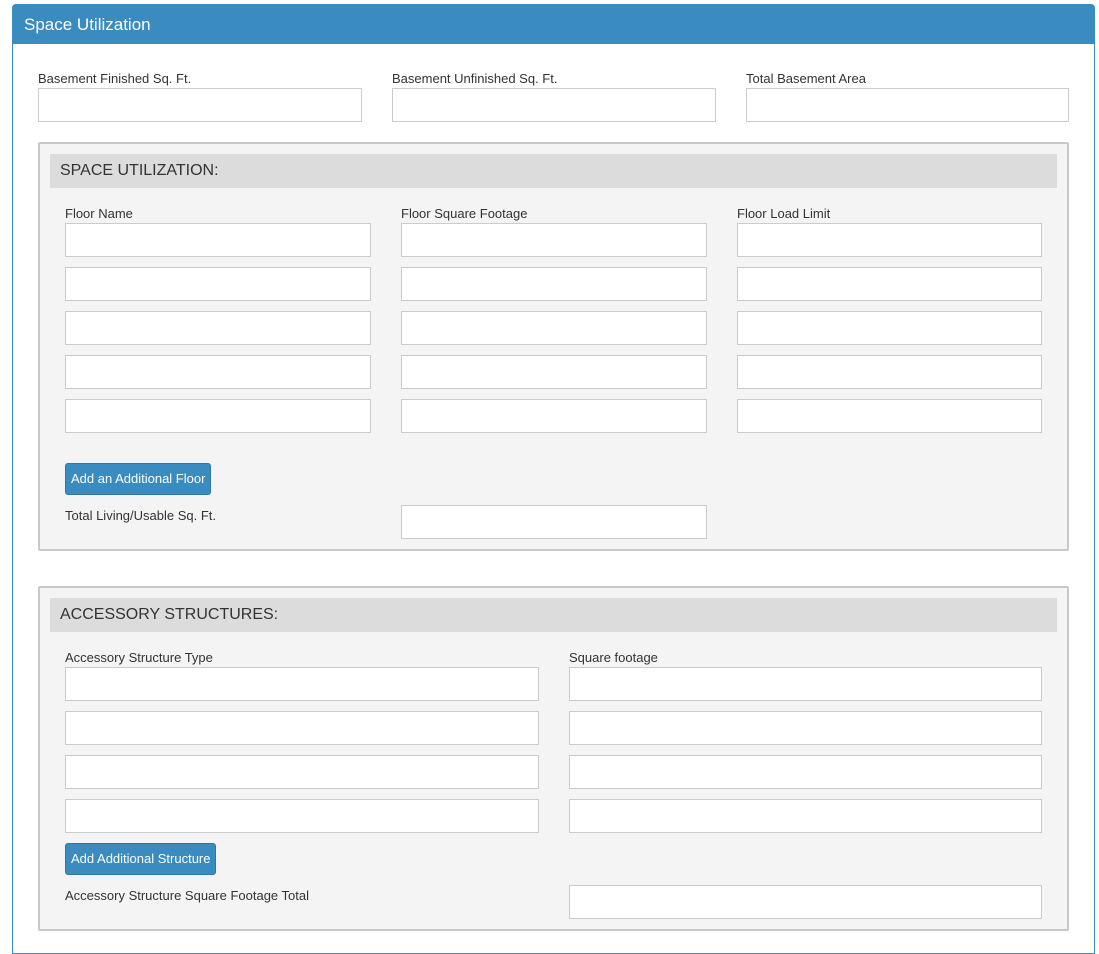 This screenshot has height=954, width=1099. What do you see at coordinates (907, 105) in the screenshot?
I see `total-basement-area-input` at bounding box center [907, 105].